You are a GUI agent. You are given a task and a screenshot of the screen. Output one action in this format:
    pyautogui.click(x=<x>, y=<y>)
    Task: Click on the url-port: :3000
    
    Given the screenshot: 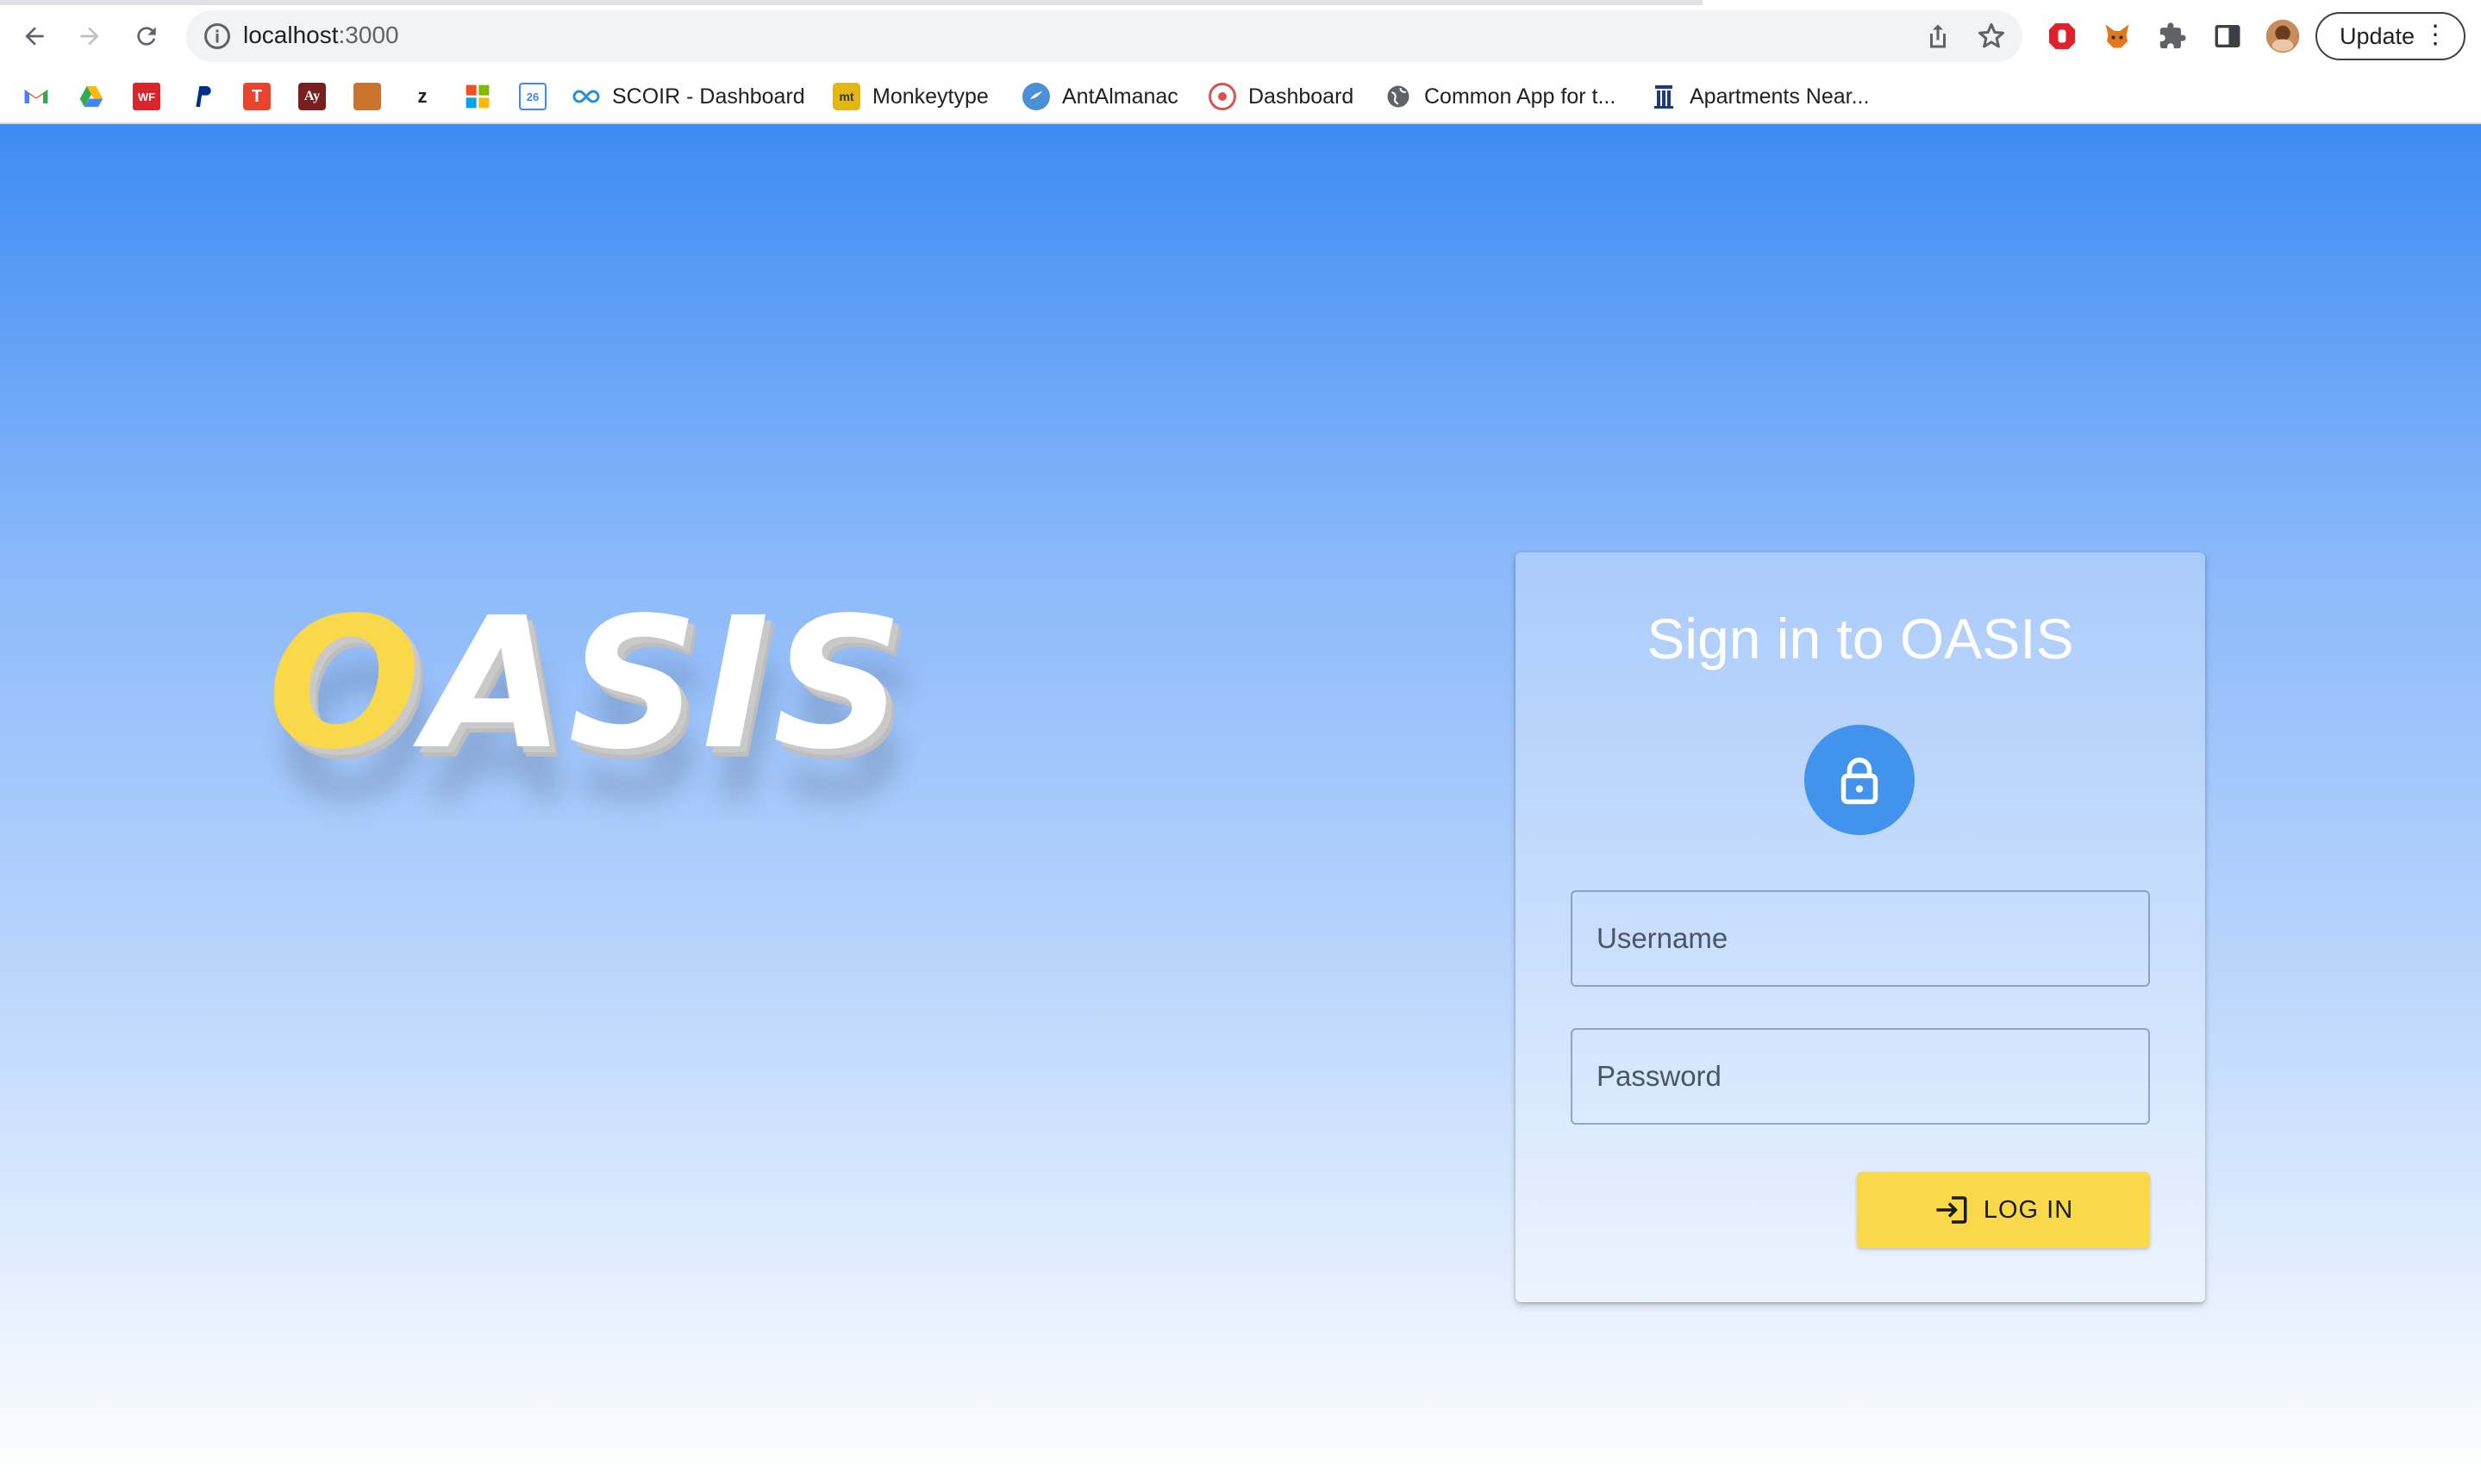 What is the action you would take?
    pyautogui.click(x=368, y=35)
    